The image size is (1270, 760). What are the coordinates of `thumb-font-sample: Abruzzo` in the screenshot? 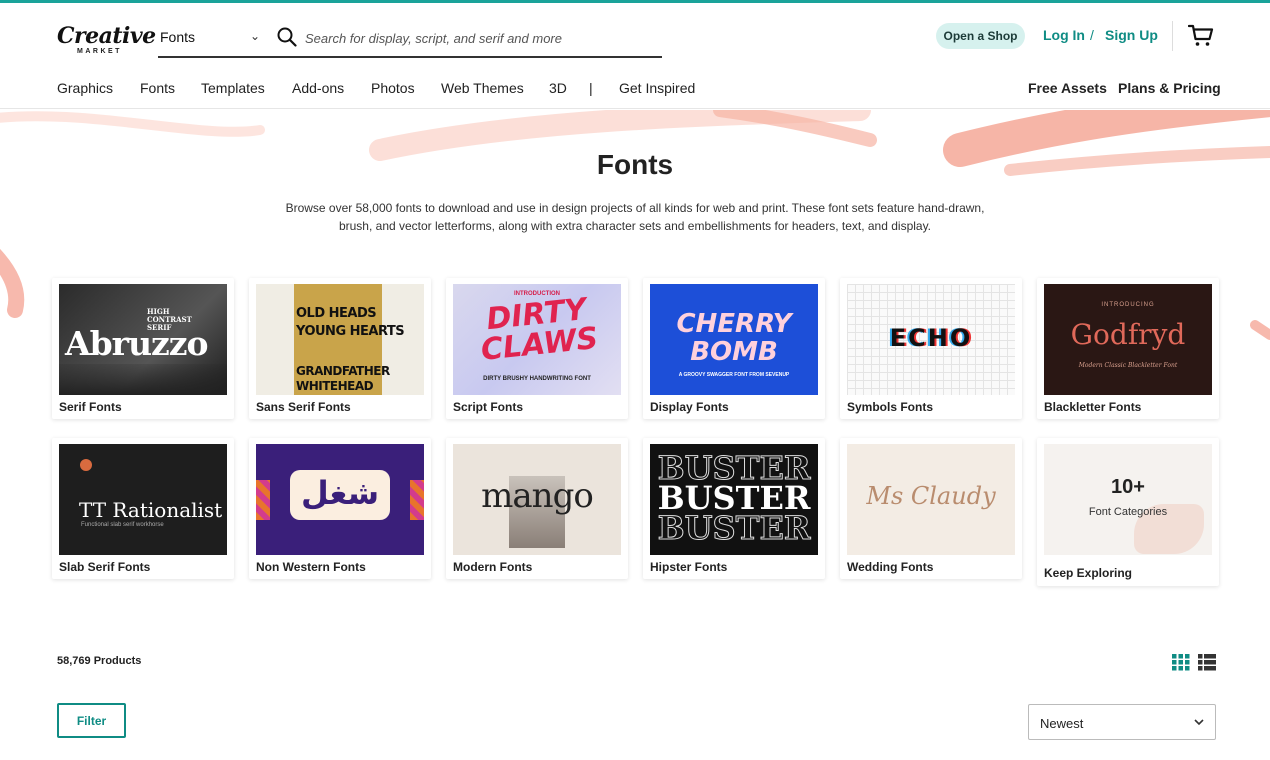 It's located at (137, 343).